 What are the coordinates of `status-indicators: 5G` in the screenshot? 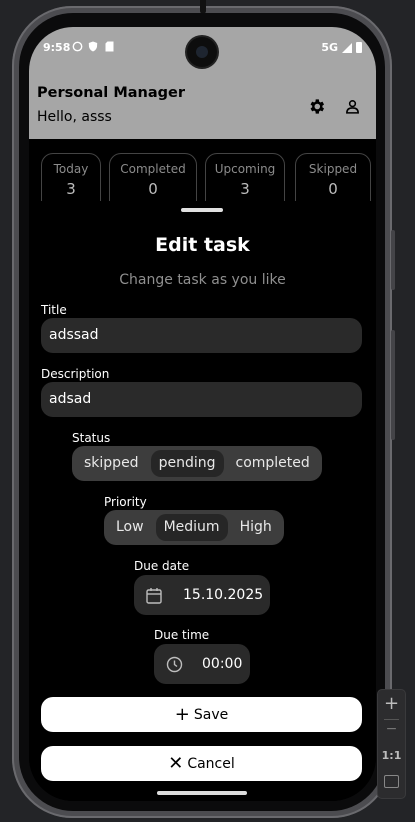 It's located at (341, 47).